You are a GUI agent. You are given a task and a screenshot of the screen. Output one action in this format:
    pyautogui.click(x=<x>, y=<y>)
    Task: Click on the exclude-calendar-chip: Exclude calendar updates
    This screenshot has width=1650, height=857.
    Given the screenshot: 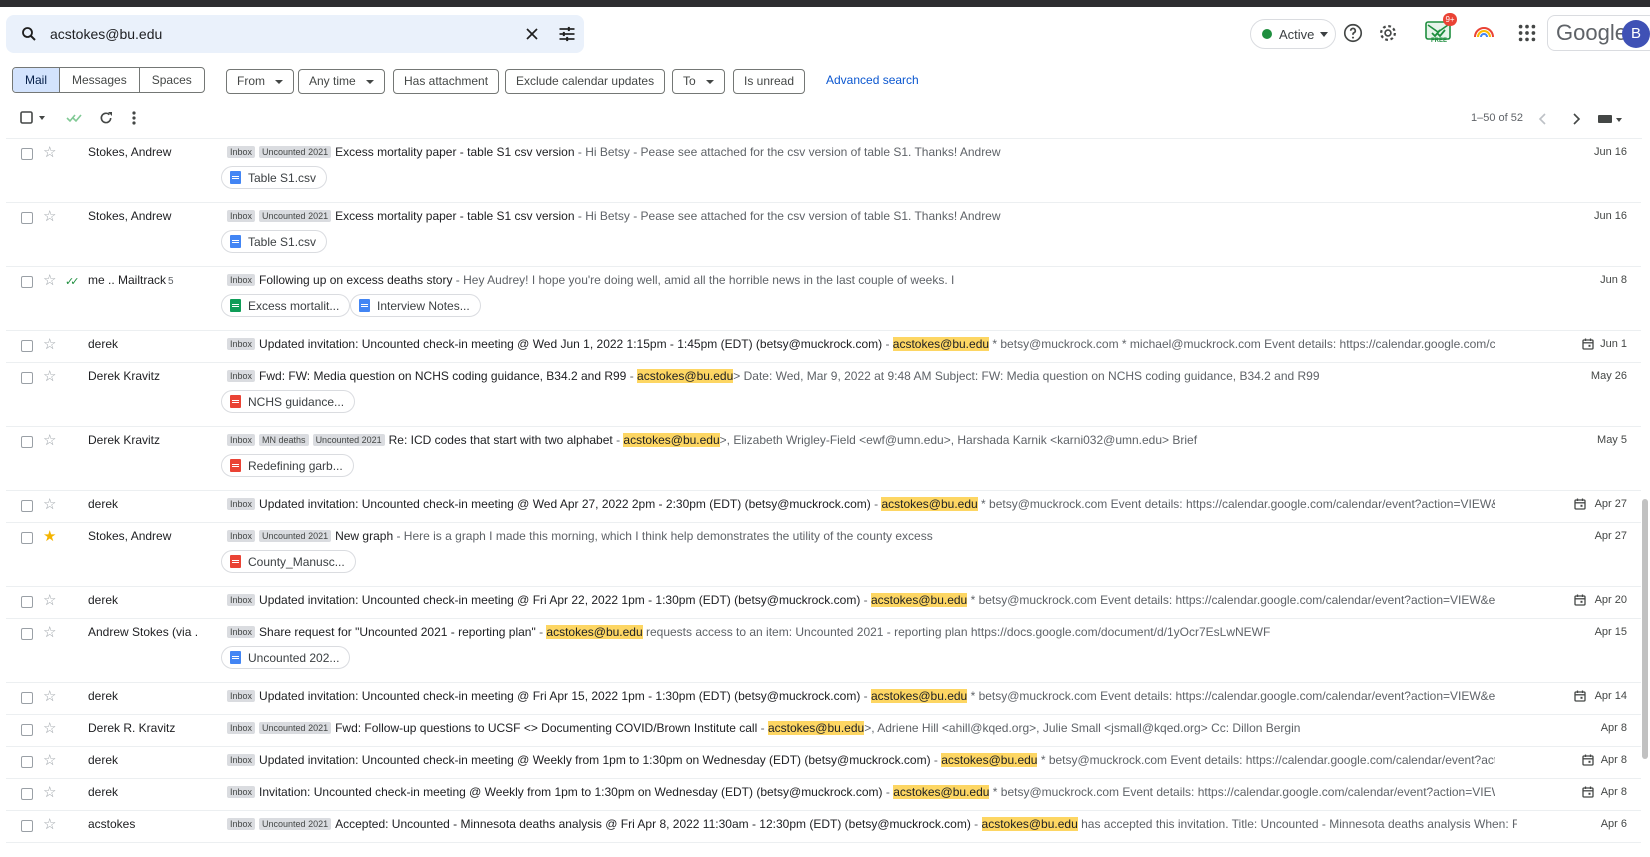 What is the action you would take?
    pyautogui.click(x=585, y=81)
    